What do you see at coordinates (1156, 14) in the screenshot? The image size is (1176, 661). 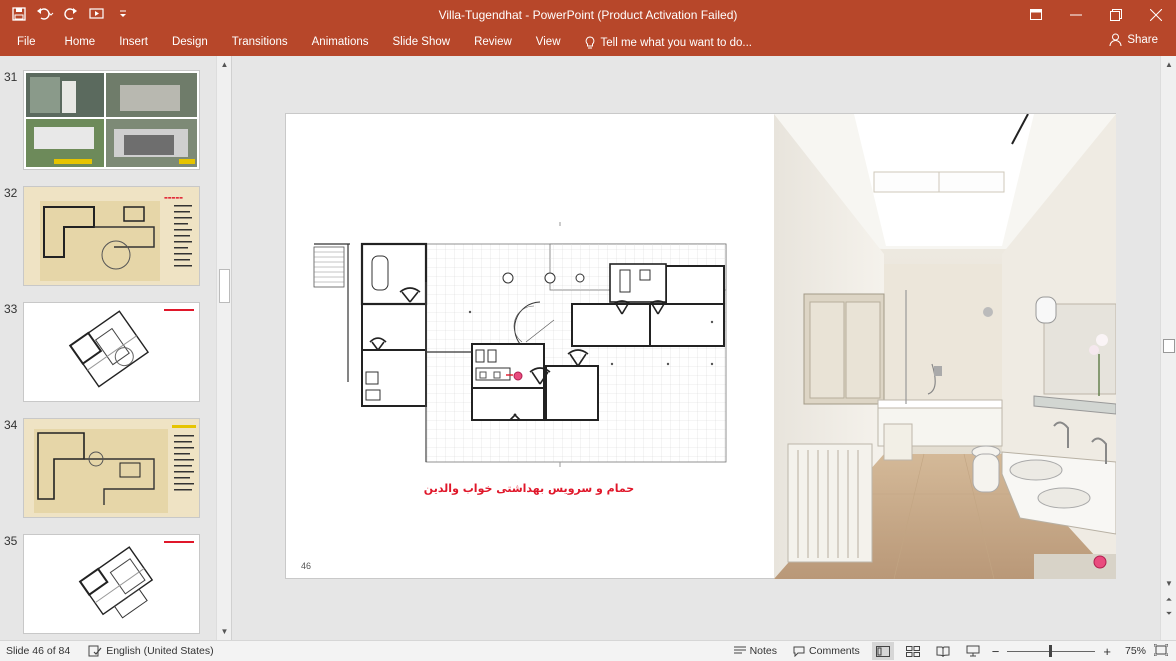 I see `close-icon` at bounding box center [1156, 14].